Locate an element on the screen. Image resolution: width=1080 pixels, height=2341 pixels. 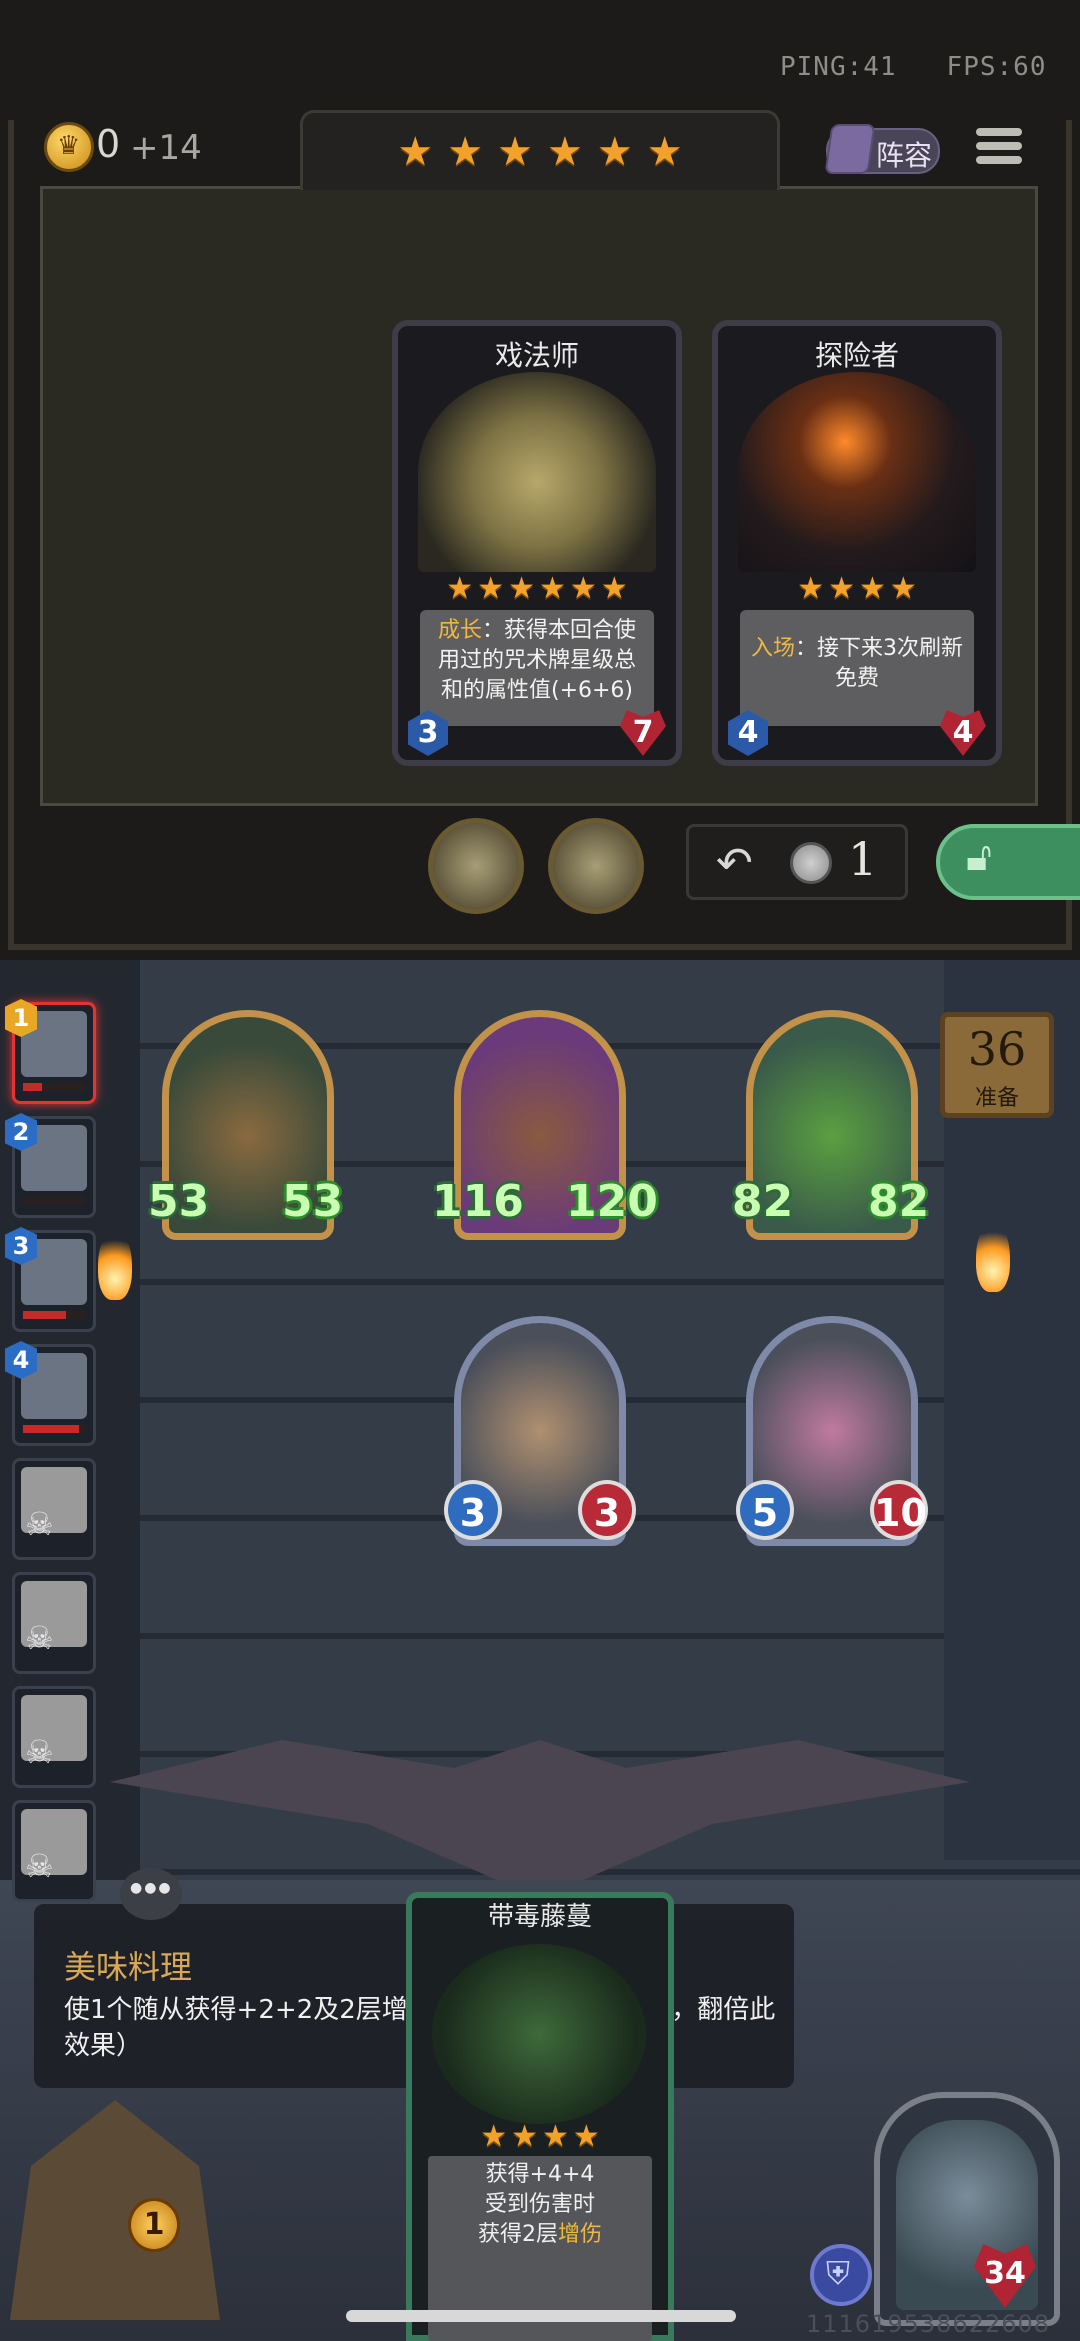
user-id: 111619538622608 is located at coordinates (928, 2324).